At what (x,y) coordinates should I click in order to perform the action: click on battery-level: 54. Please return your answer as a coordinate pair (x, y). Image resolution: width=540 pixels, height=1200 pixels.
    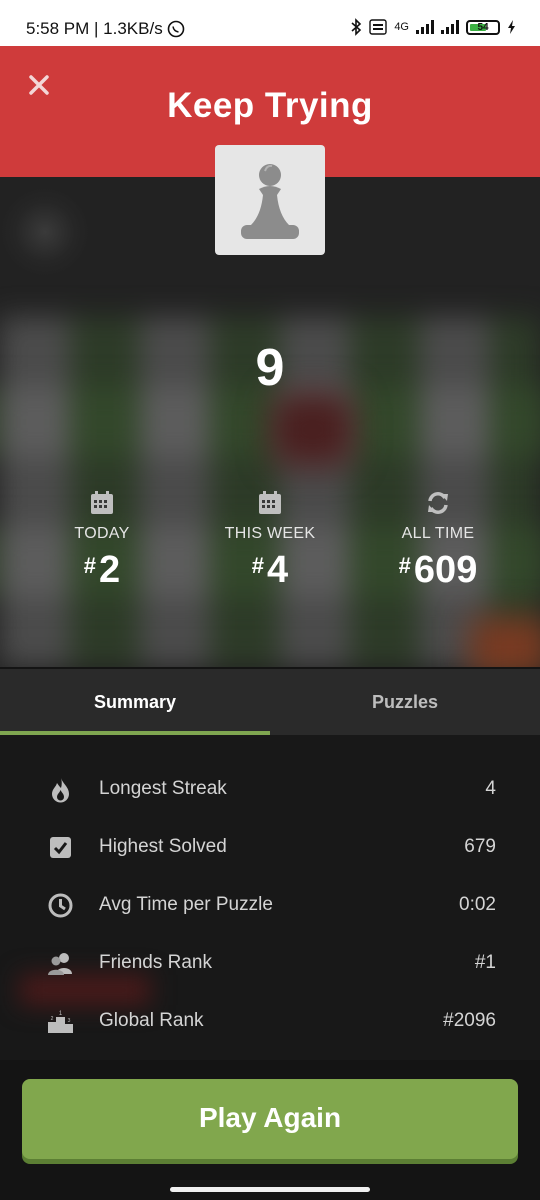
    Looking at the image, I should click on (483, 27).